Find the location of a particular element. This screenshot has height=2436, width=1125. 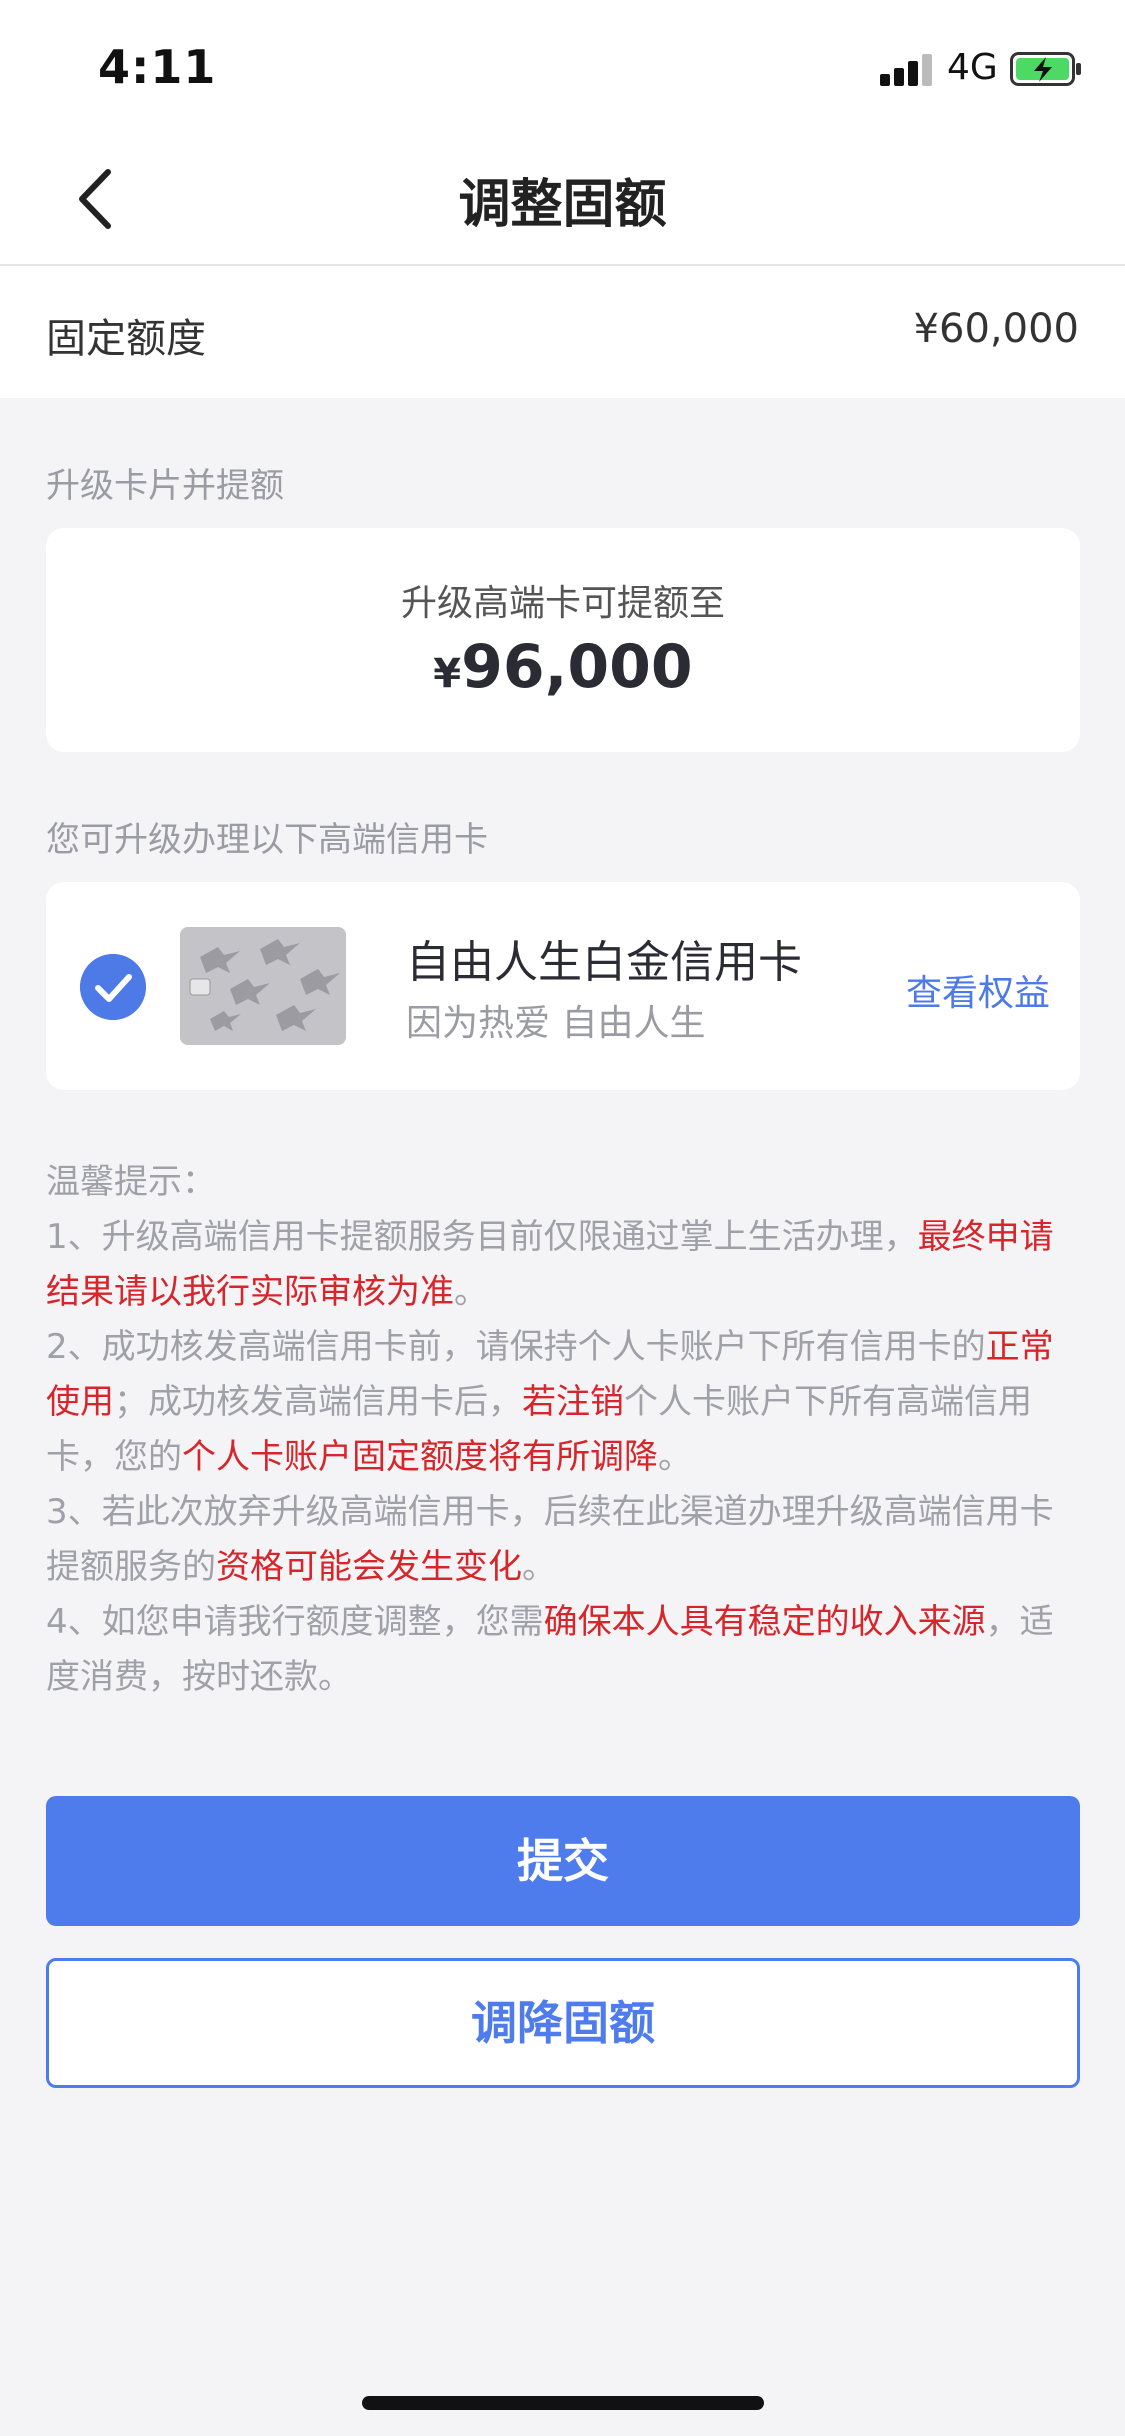

card-slogan: 因为热爱 自由人生 is located at coordinates (556, 1023).